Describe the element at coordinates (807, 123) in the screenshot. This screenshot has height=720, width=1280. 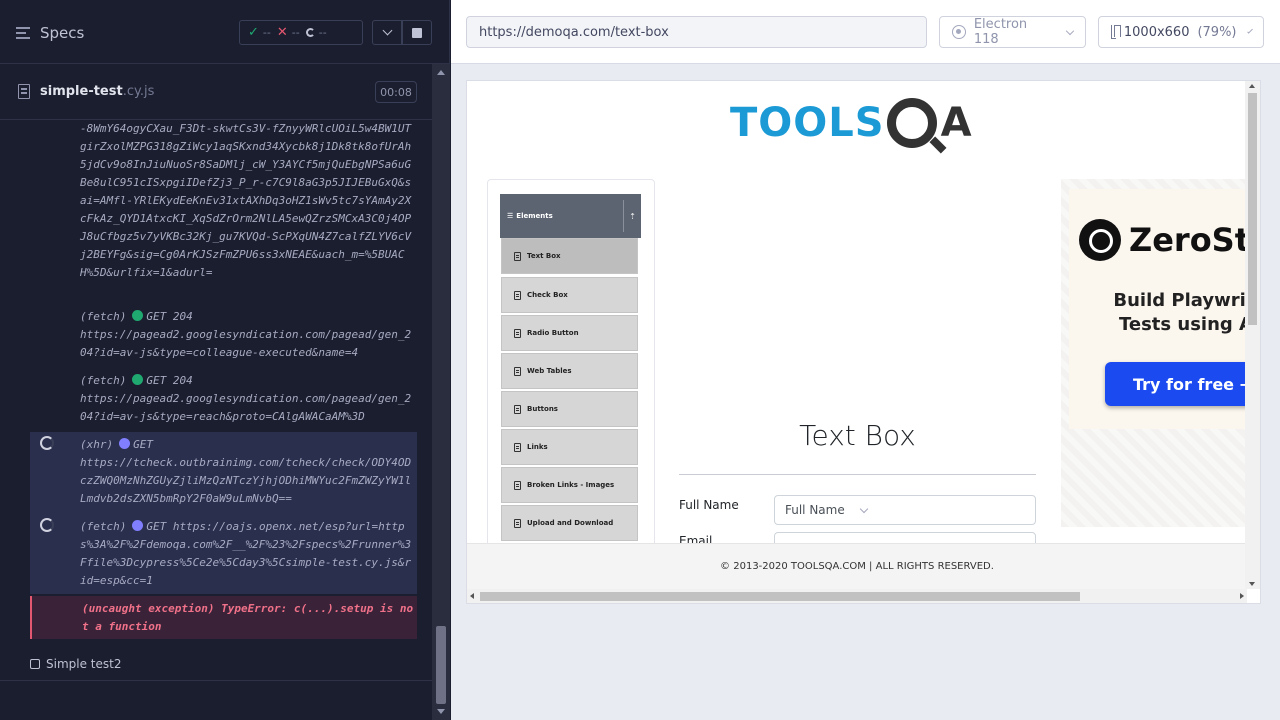
I see `logo-text: TOOLS` at that location.